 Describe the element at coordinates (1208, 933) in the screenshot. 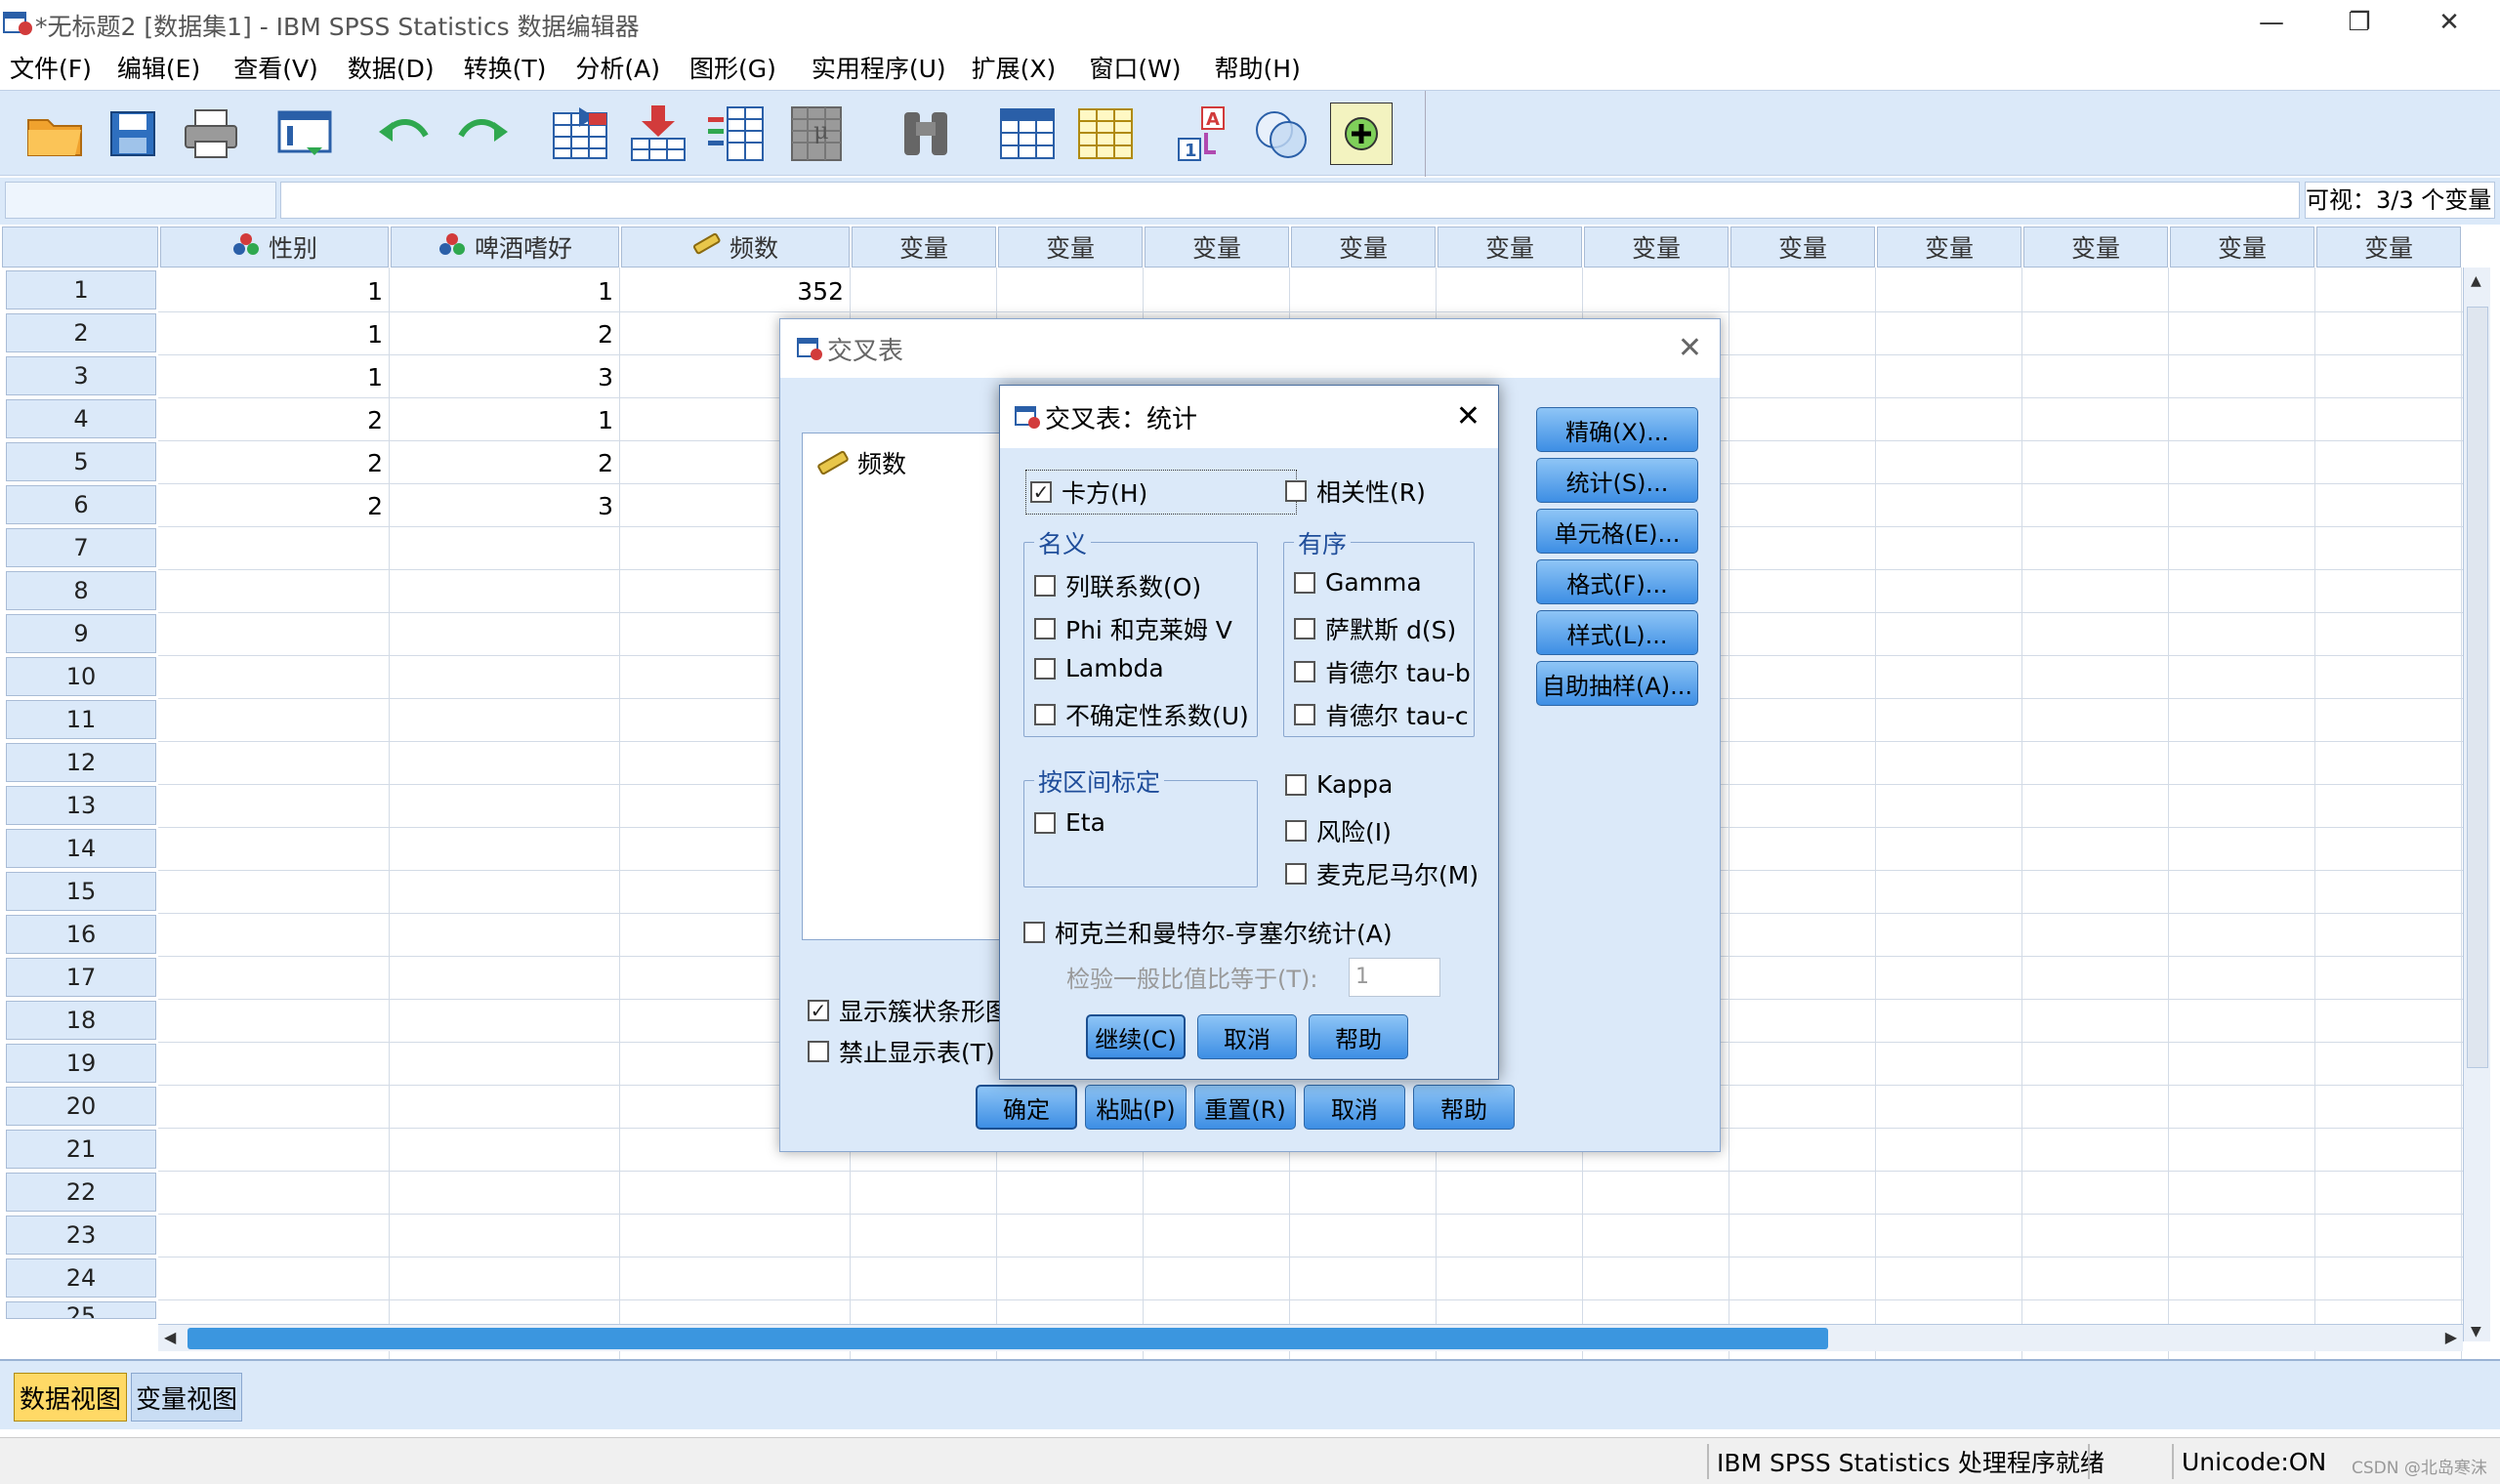

I see `cmh-checkbox: 柯克兰和曼特尔-亨塞尔统计(A)` at that location.